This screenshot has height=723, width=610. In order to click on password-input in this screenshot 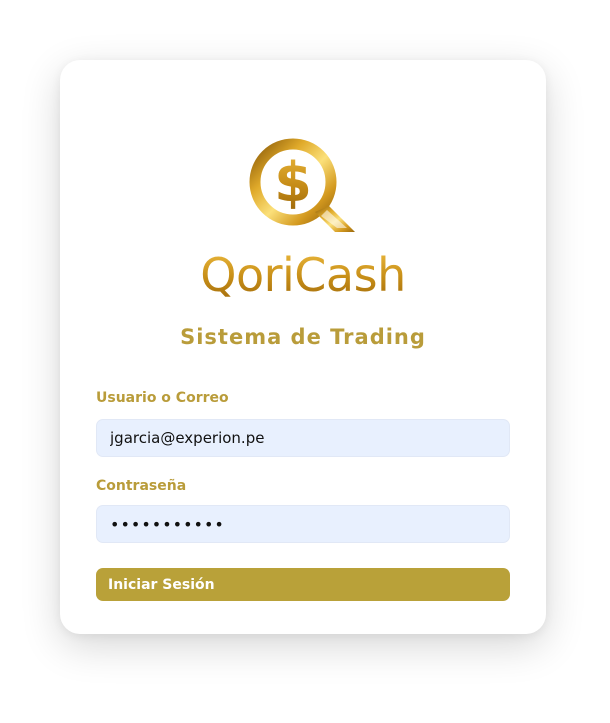, I will do `click(303, 524)`.